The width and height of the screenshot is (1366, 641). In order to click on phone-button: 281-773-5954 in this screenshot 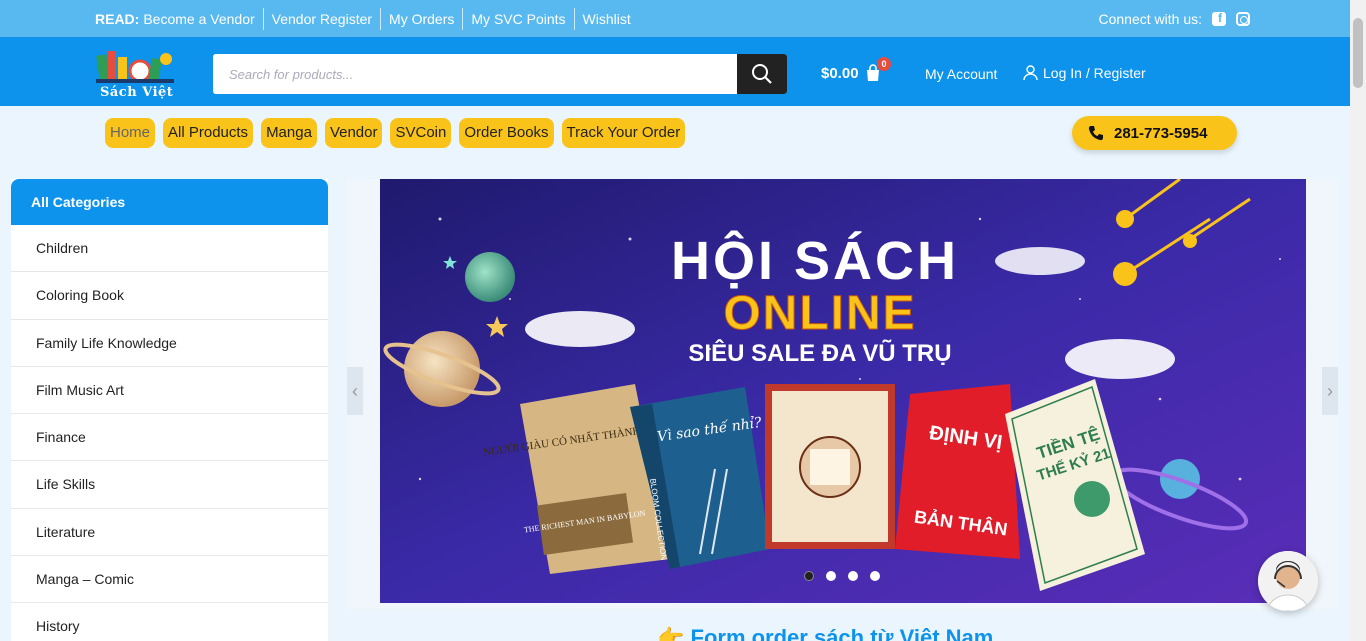, I will do `click(1154, 133)`.